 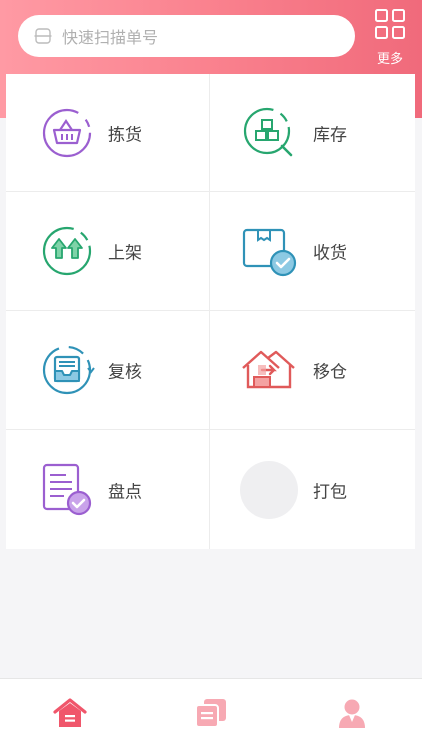 I want to click on inventory-search-icon, so click(x=269, y=133).